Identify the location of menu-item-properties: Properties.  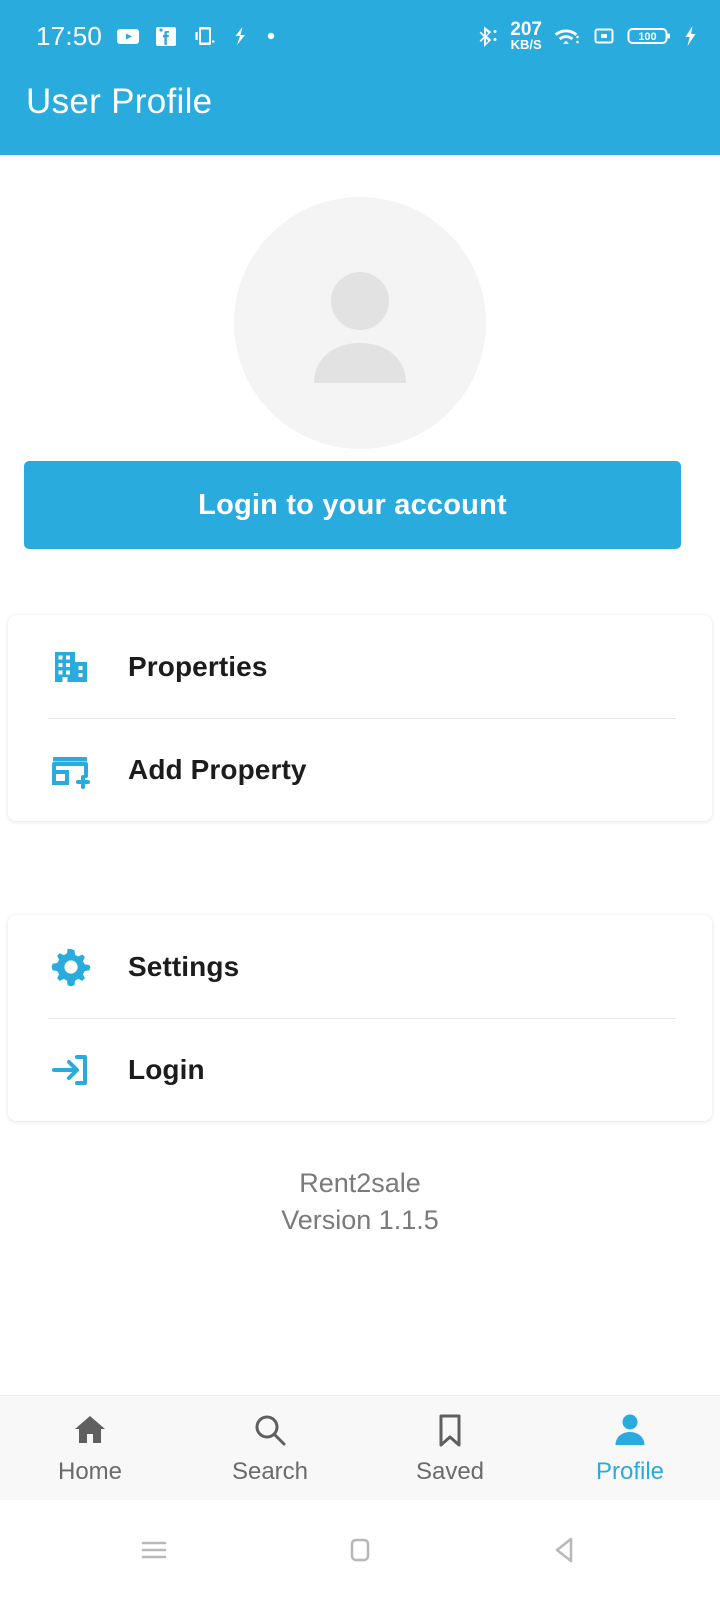
(360, 667).